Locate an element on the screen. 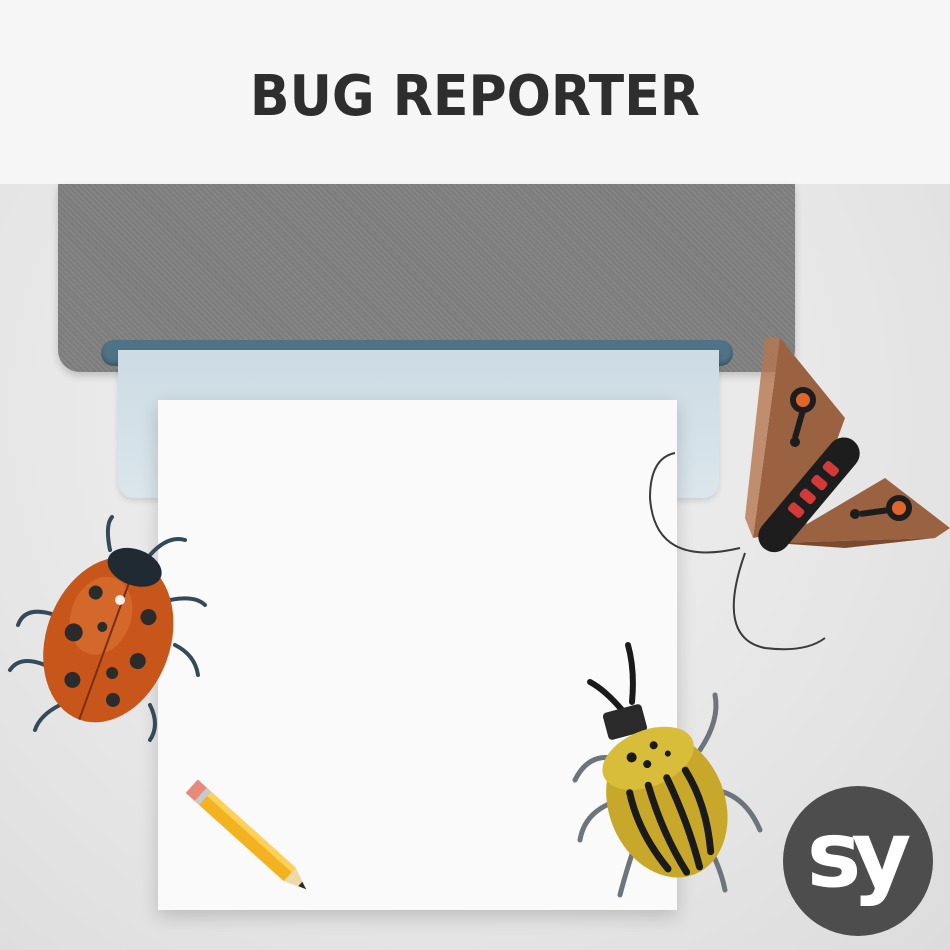 This screenshot has width=950, height=950. ladybug-icon is located at coordinates (107, 628).